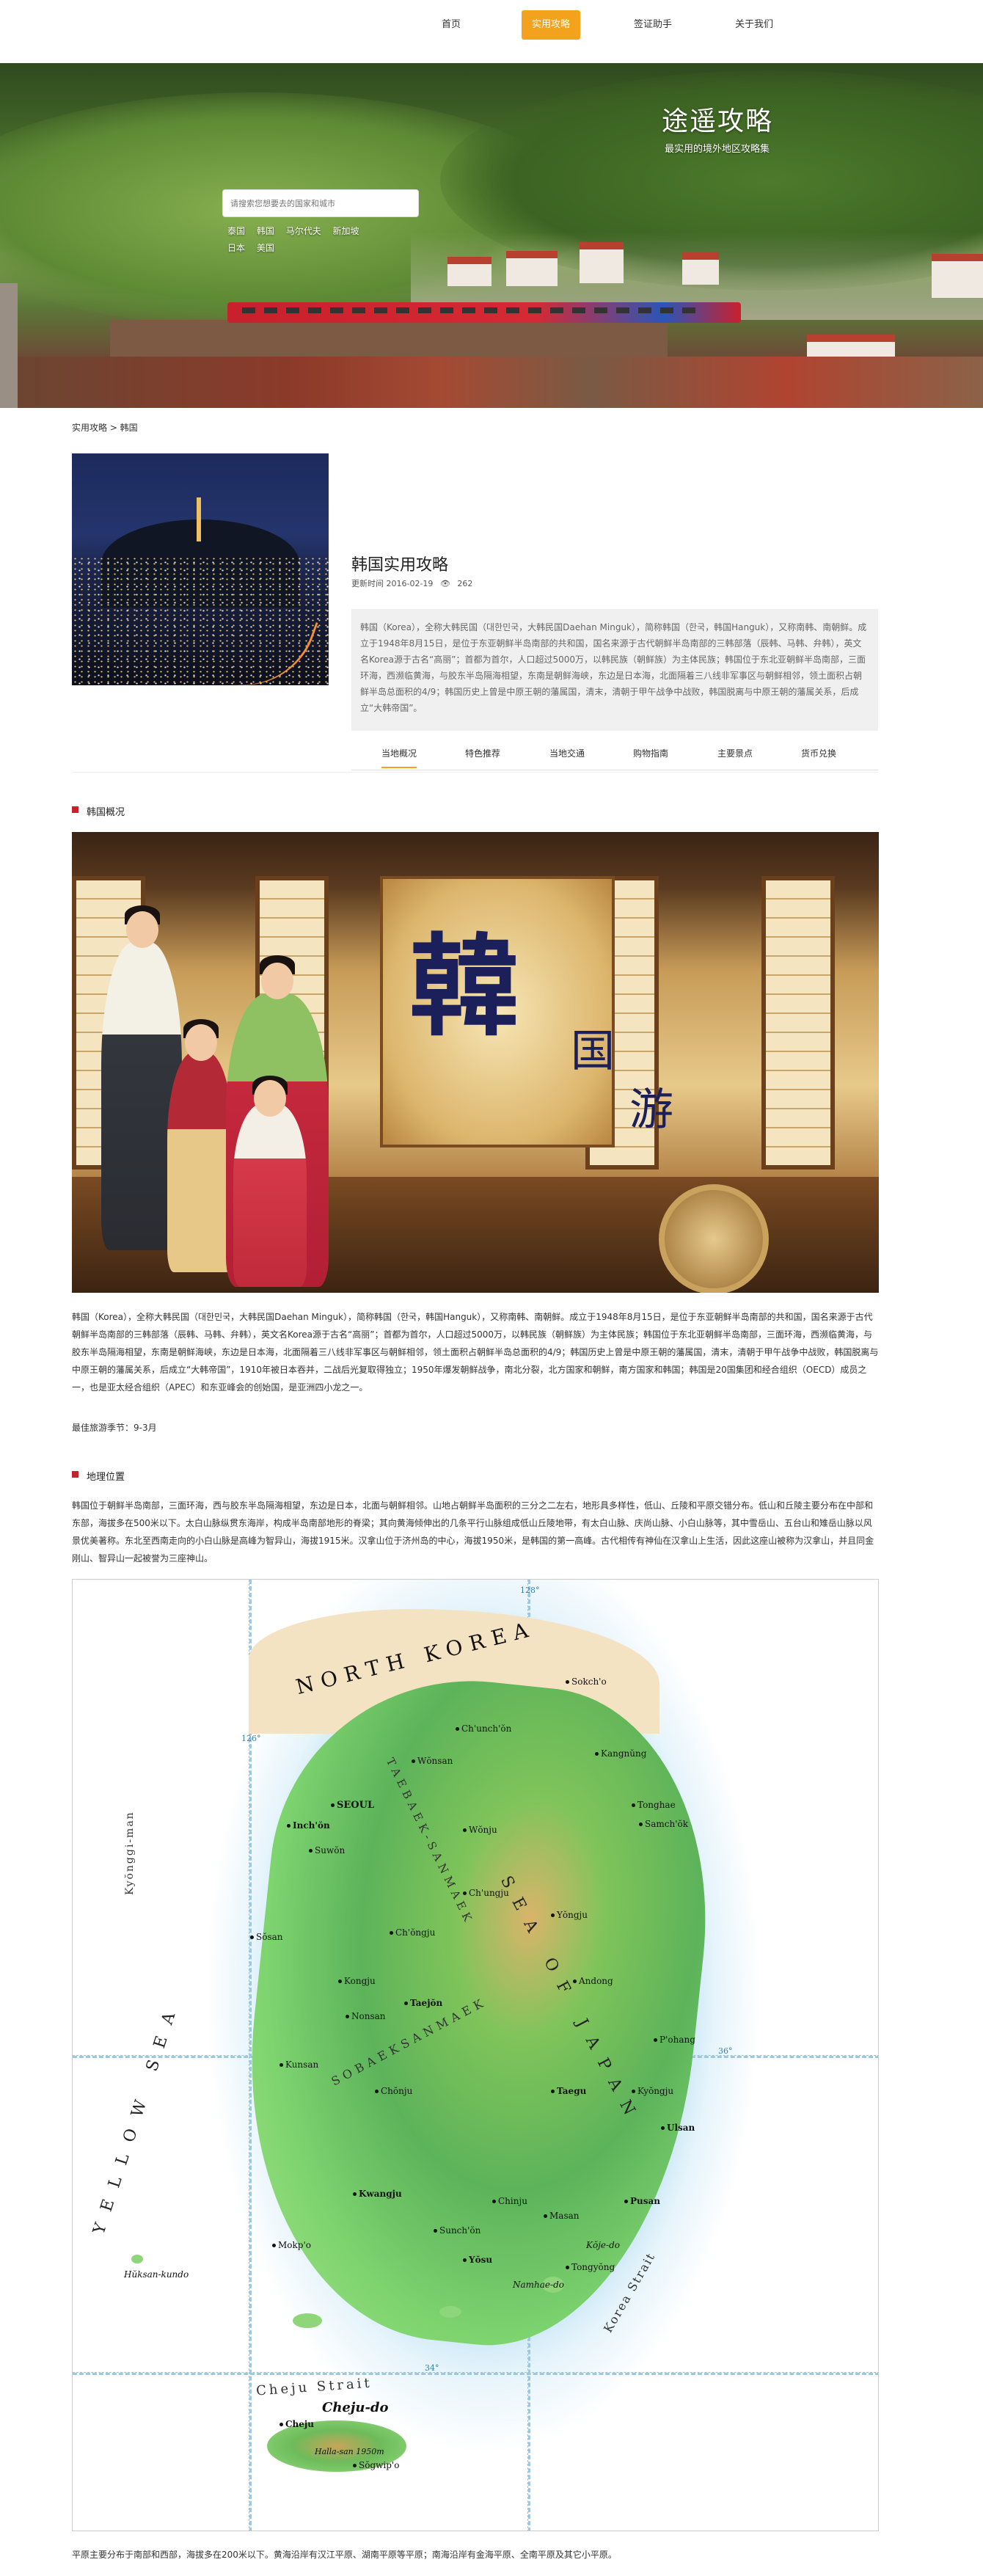  I want to click on destination-meta: 更新时间 2016-02-19 👁 262, so click(414, 583).